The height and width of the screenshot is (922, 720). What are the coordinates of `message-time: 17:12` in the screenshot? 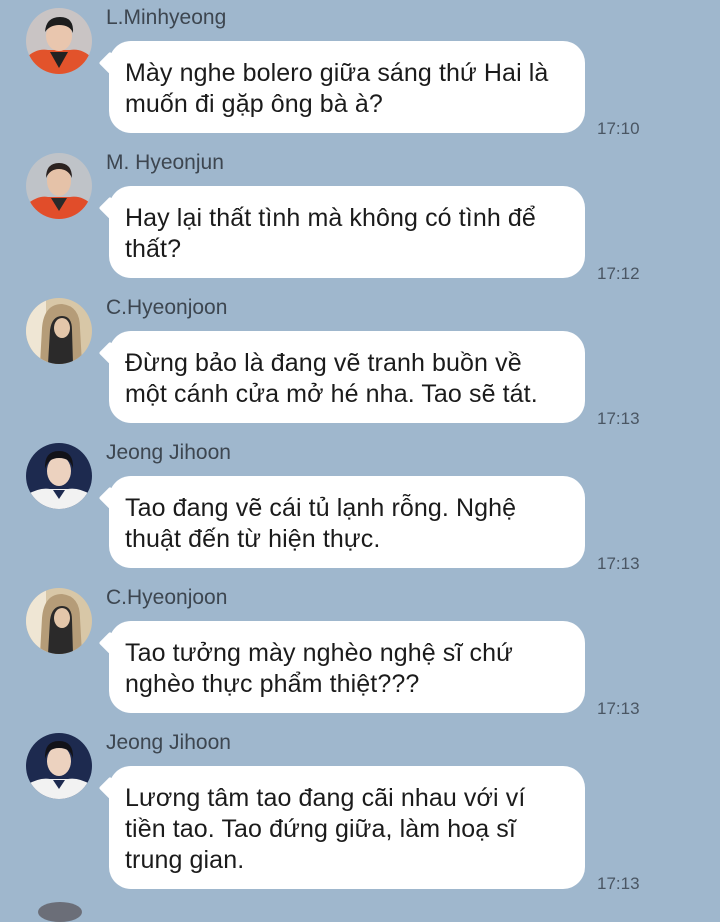 It's located at (618, 273).